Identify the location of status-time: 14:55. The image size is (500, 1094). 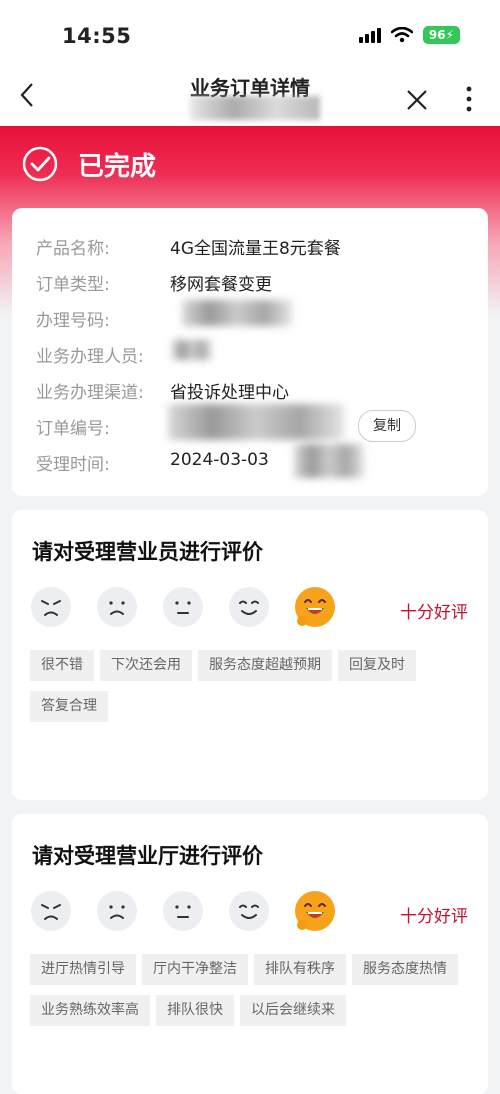
(97, 36).